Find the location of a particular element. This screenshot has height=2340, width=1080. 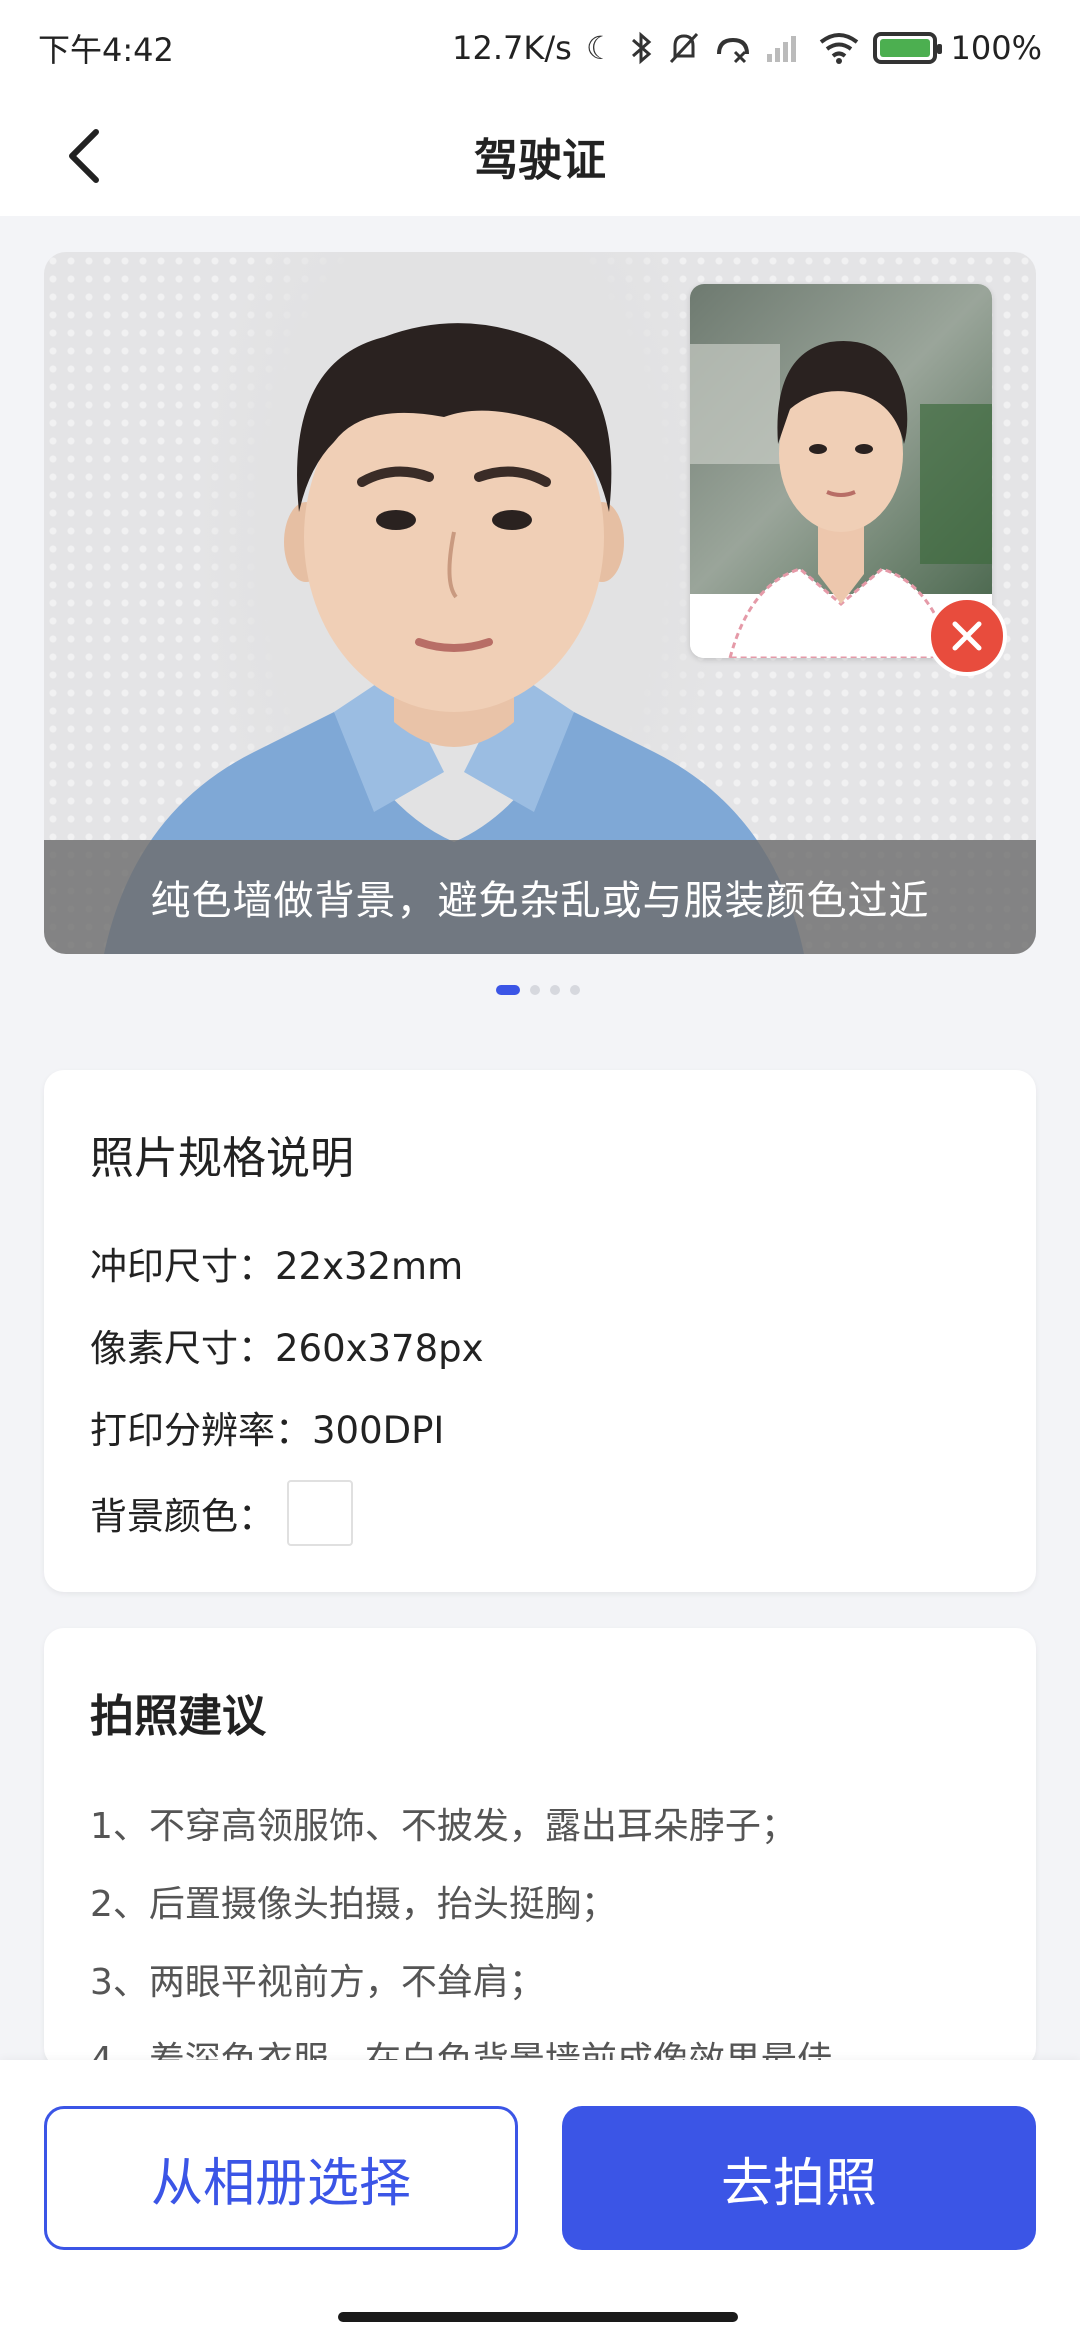

home-indicator is located at coordinates (538, 2317).